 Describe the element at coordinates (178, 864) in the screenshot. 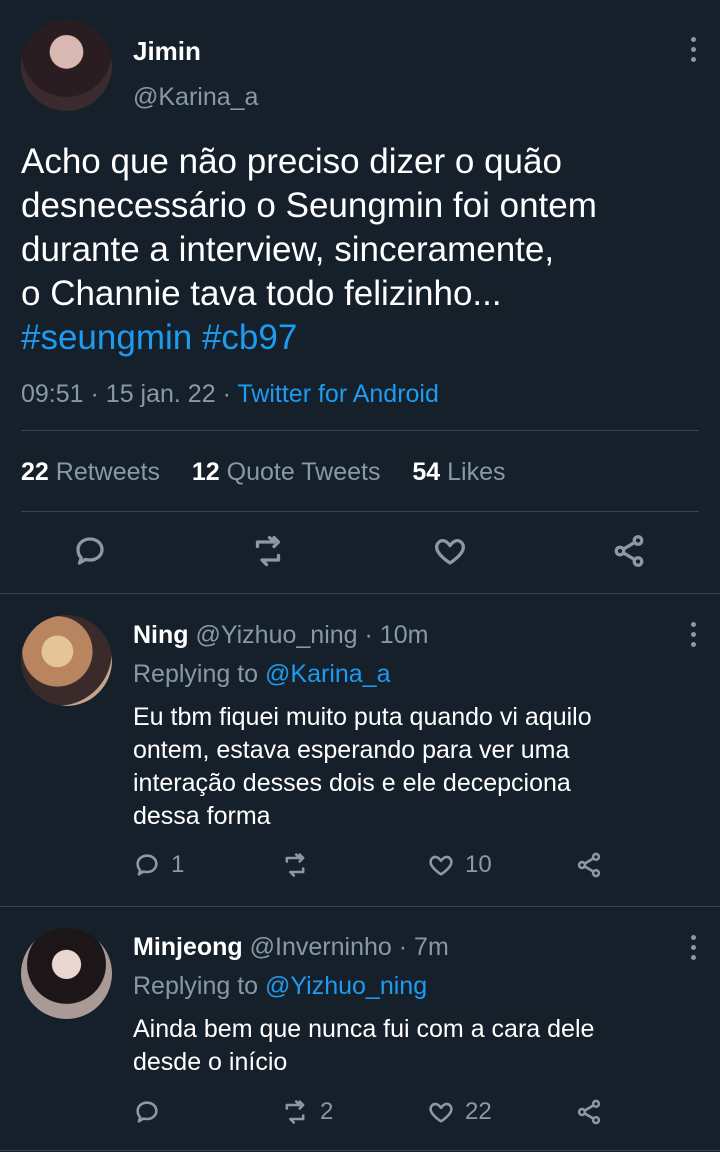

I see `reply-count: 1` at that location.